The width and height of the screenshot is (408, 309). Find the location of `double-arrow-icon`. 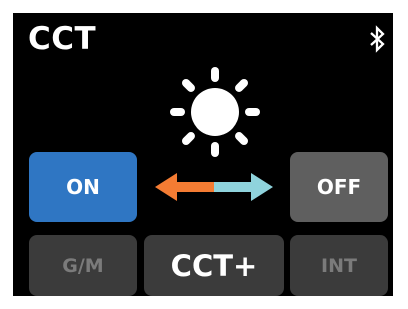

double-arrow-icon is located at coordinates (214, 187).